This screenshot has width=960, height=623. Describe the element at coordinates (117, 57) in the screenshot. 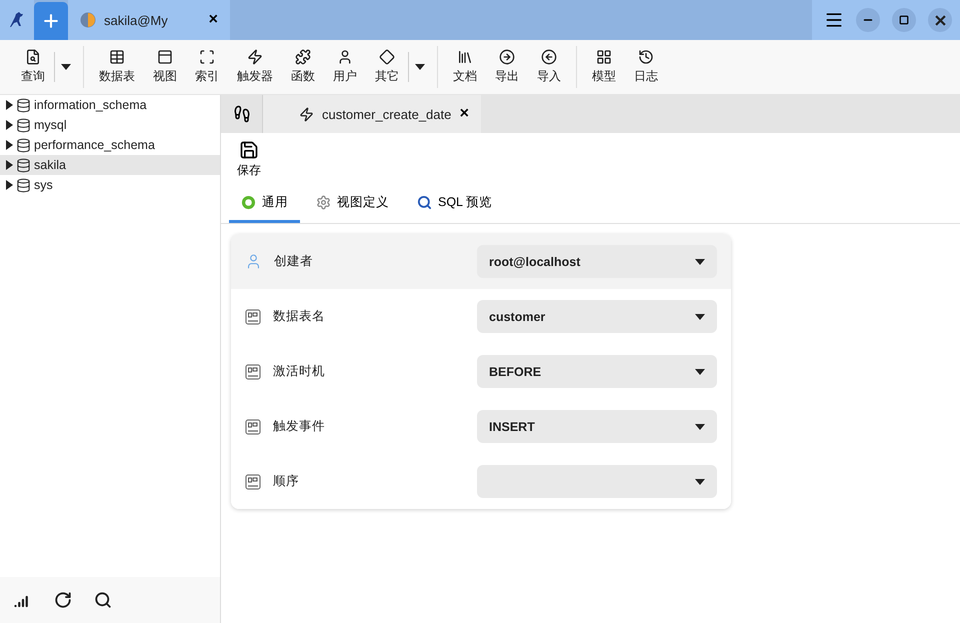

I see `table-icon` at that location.